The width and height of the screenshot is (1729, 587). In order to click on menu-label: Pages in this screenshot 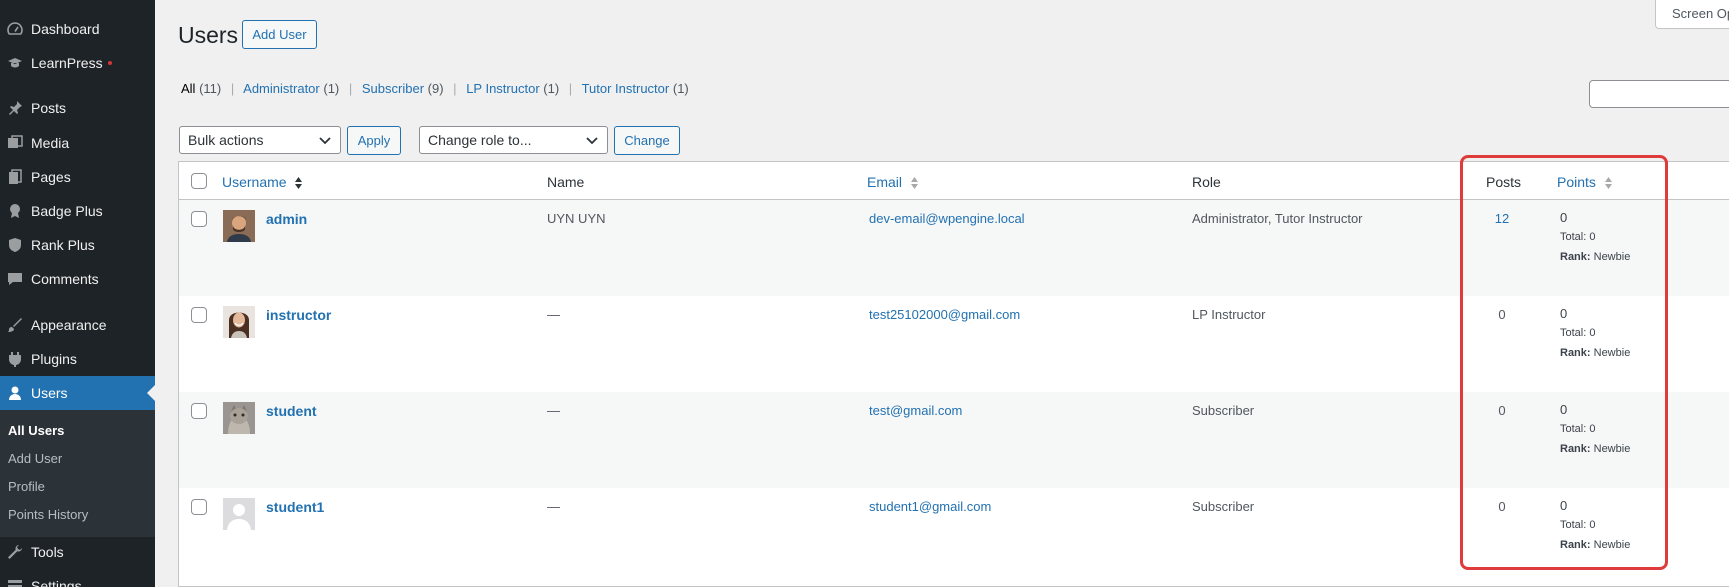, I will do `click(51, 177)`.